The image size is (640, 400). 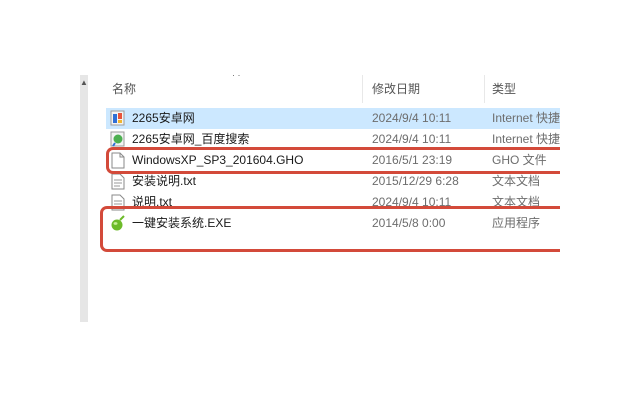 I want to click on highlight-box-gho, so click(x=333, y=160).